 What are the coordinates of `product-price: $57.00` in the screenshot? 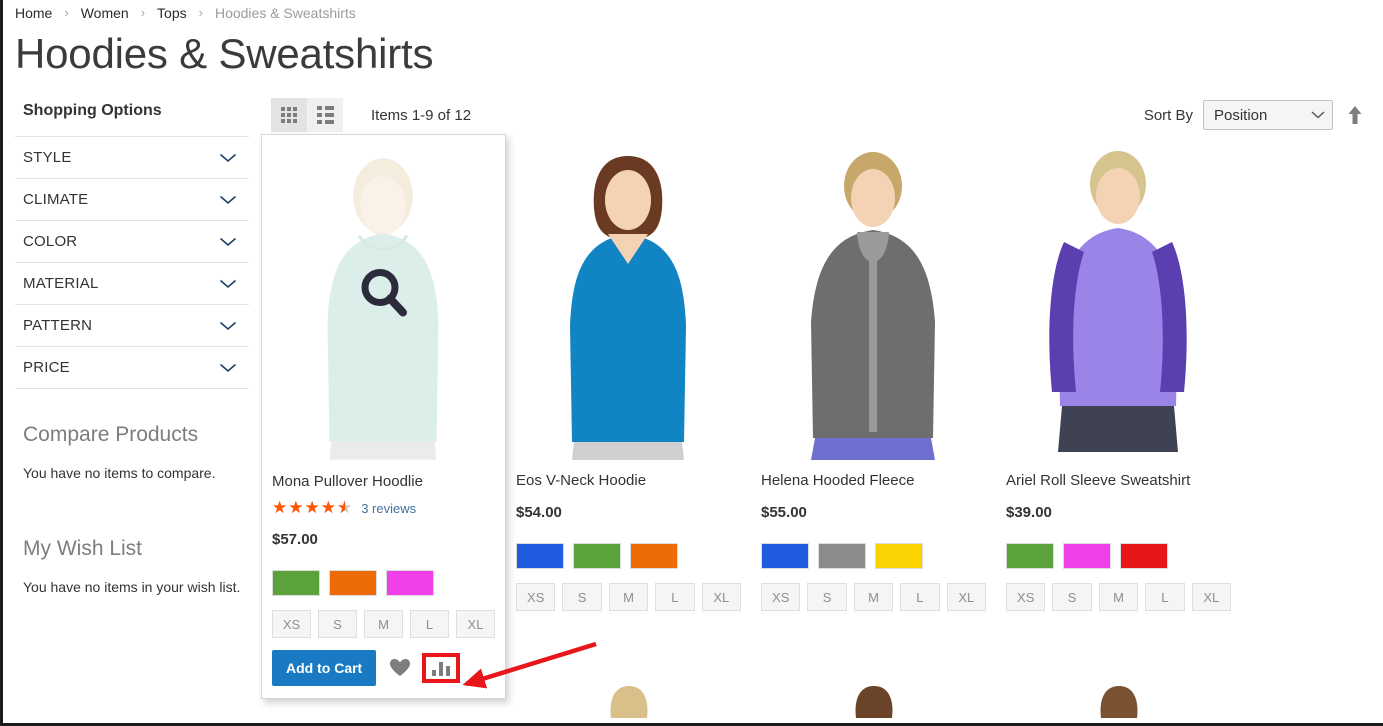 It's located at (295, 540).